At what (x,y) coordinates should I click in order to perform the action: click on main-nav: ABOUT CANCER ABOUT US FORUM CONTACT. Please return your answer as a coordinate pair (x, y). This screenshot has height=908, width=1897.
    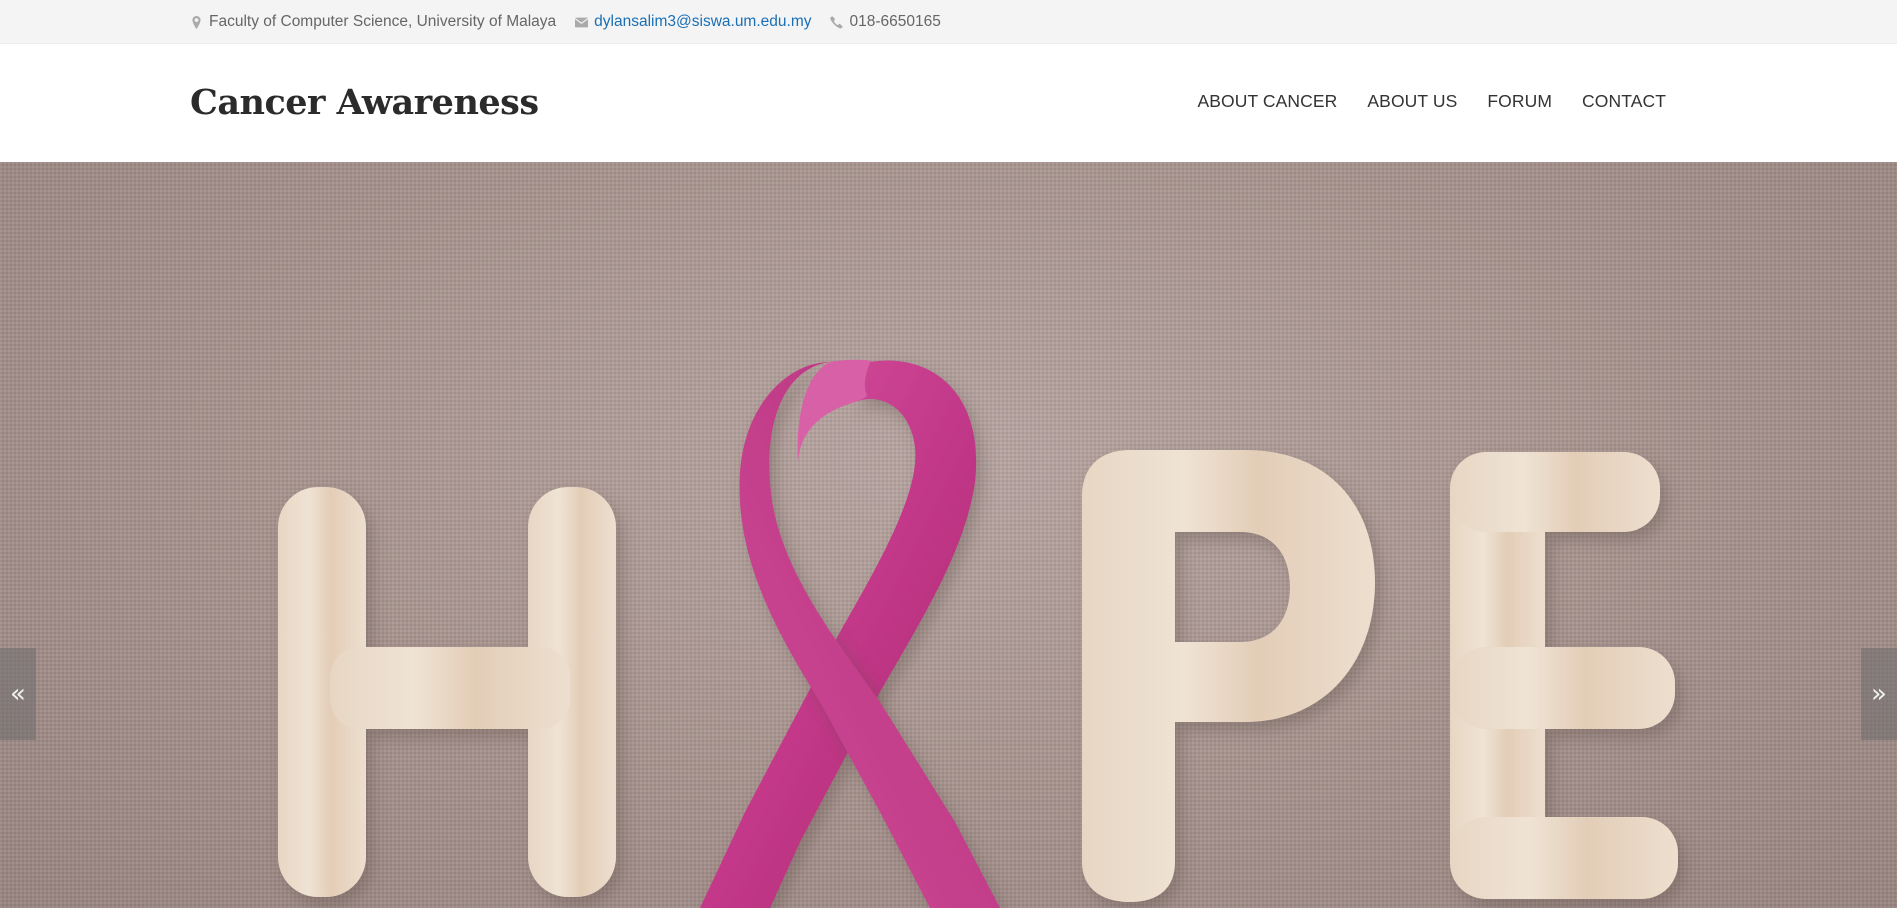
    Looking at the image, I should click on (1416, 101).